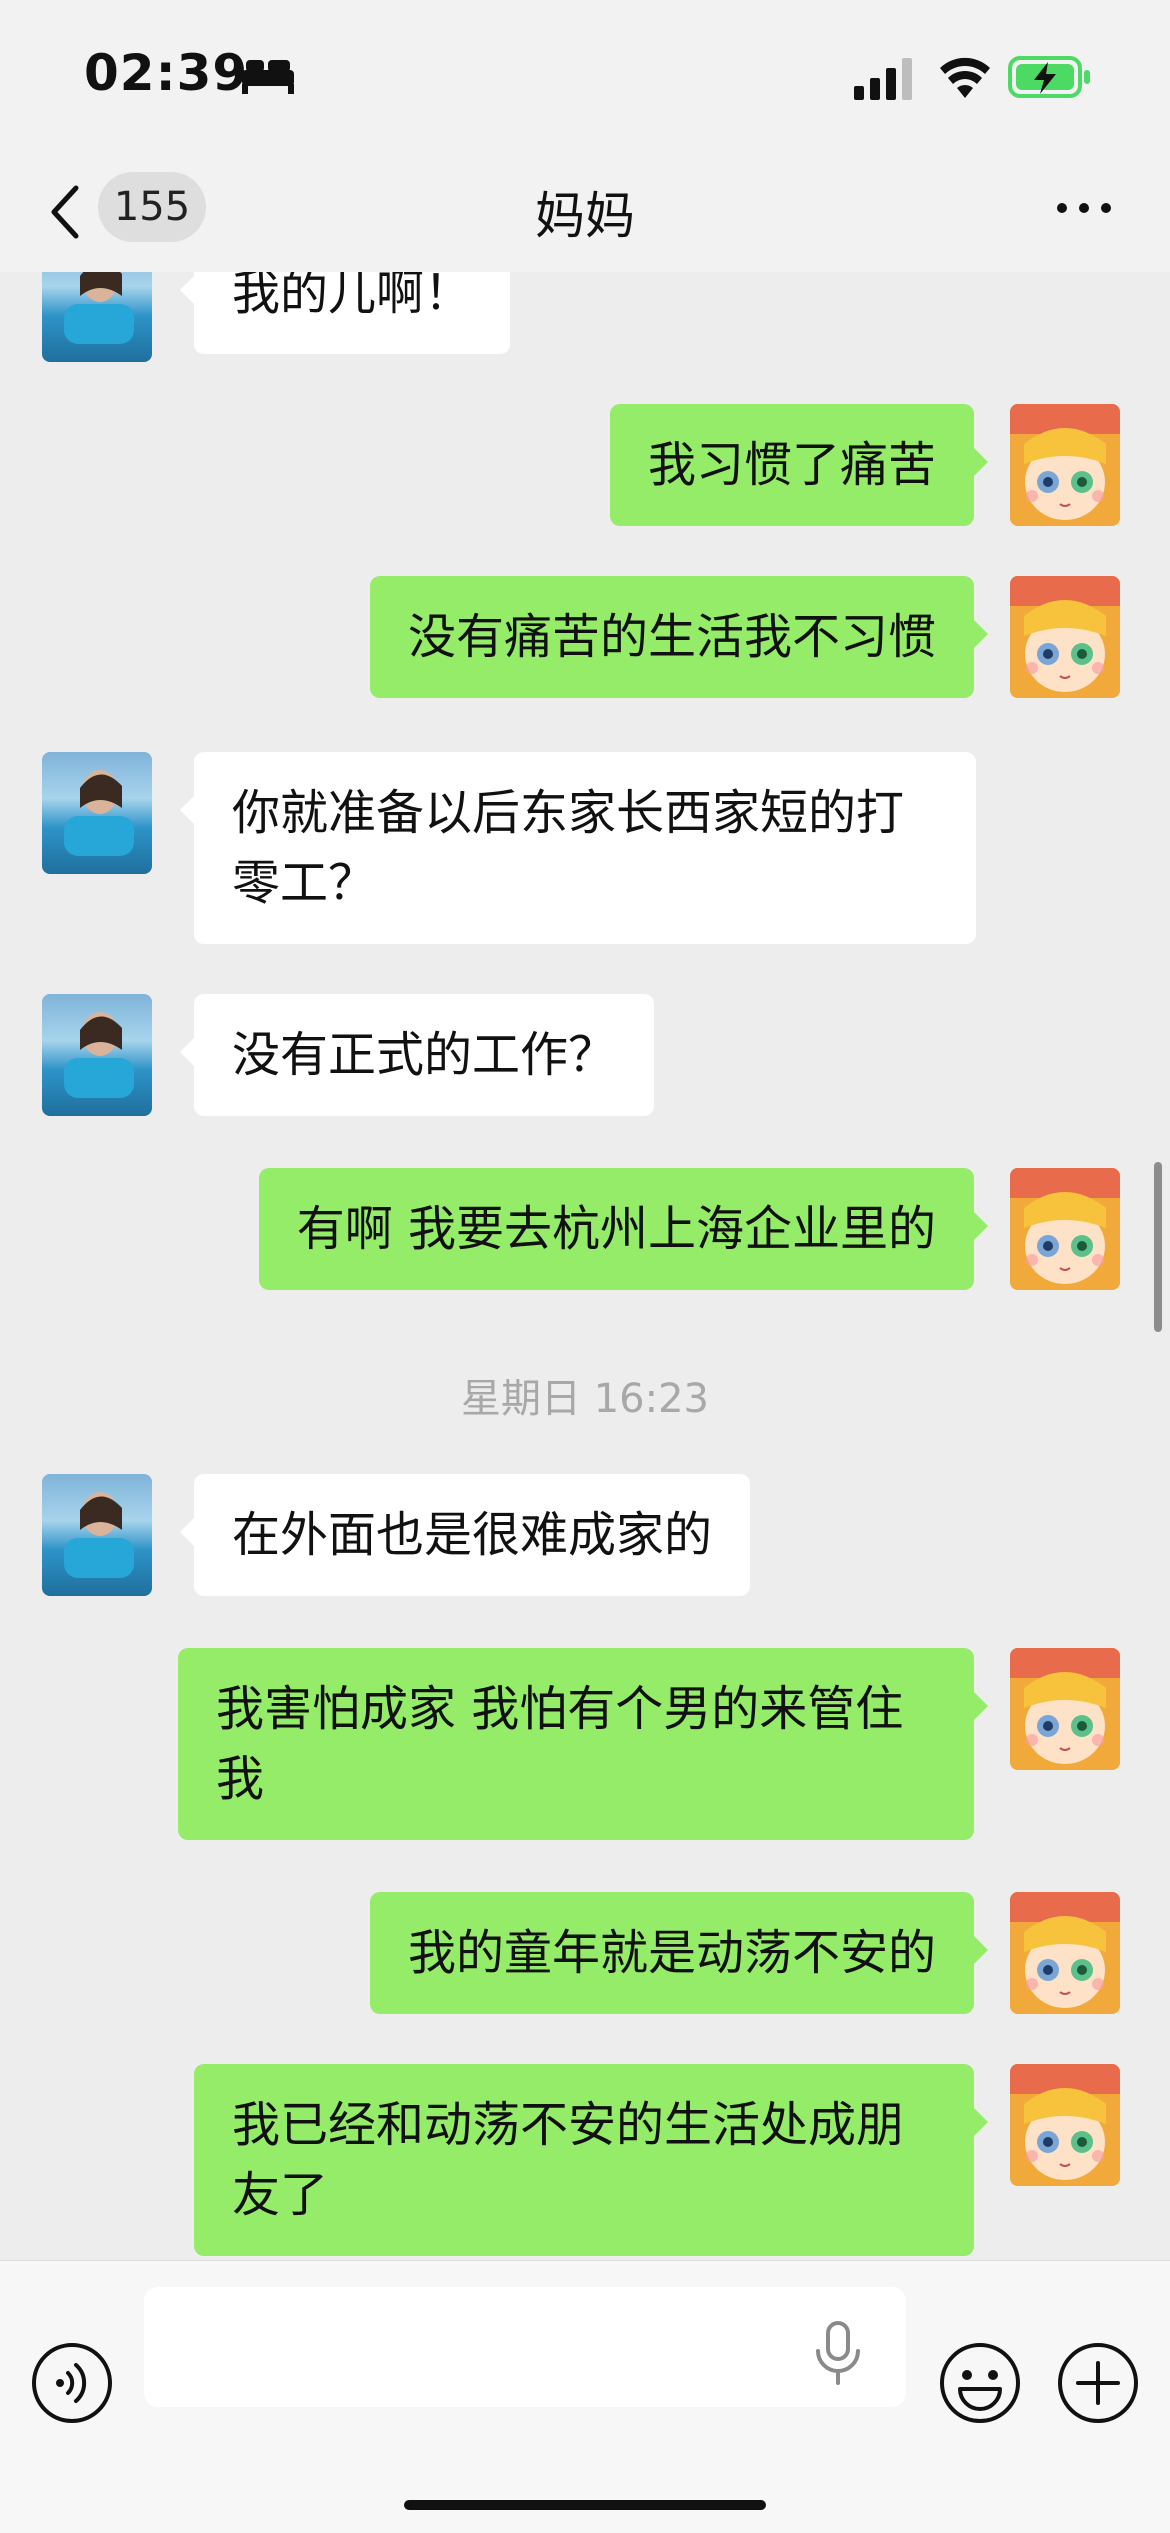 The image size is (1170, 2533). I want to click on message-bubble-me: 我的童年就是动荡不安的, so click(679, 1953).